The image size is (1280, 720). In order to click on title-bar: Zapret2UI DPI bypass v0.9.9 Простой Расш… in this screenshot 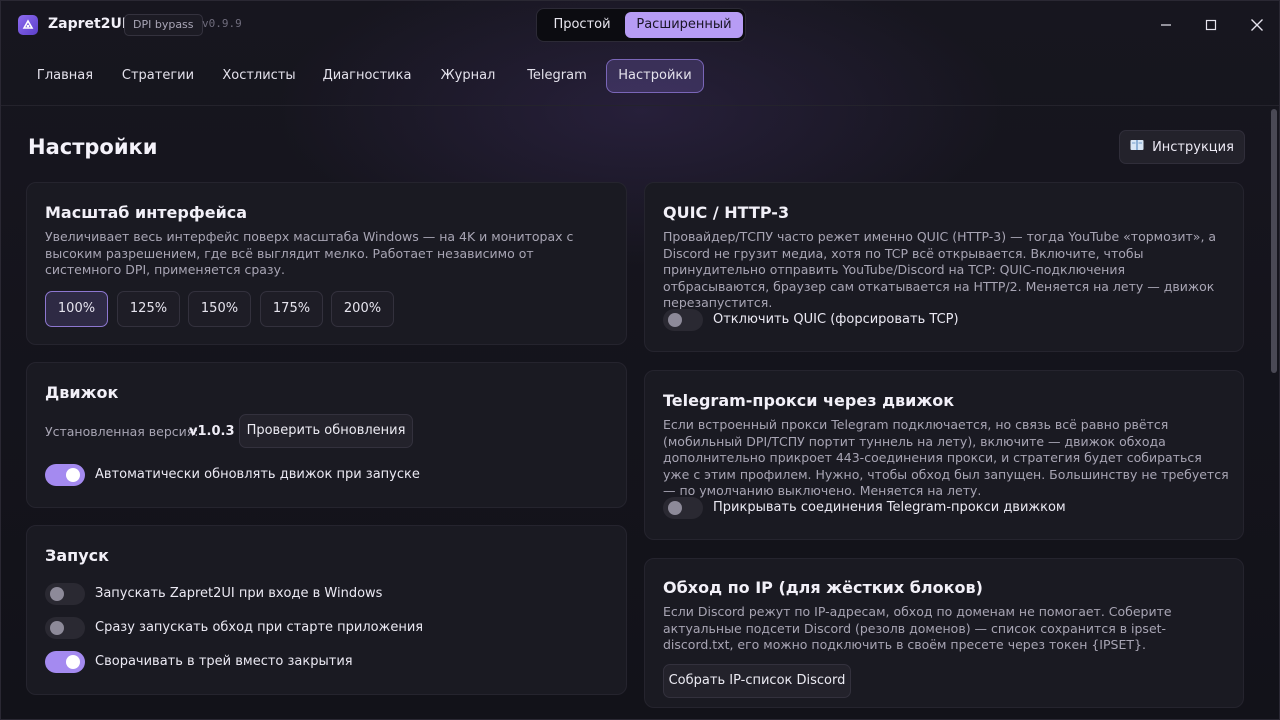, I will do `click(640, 26)`.